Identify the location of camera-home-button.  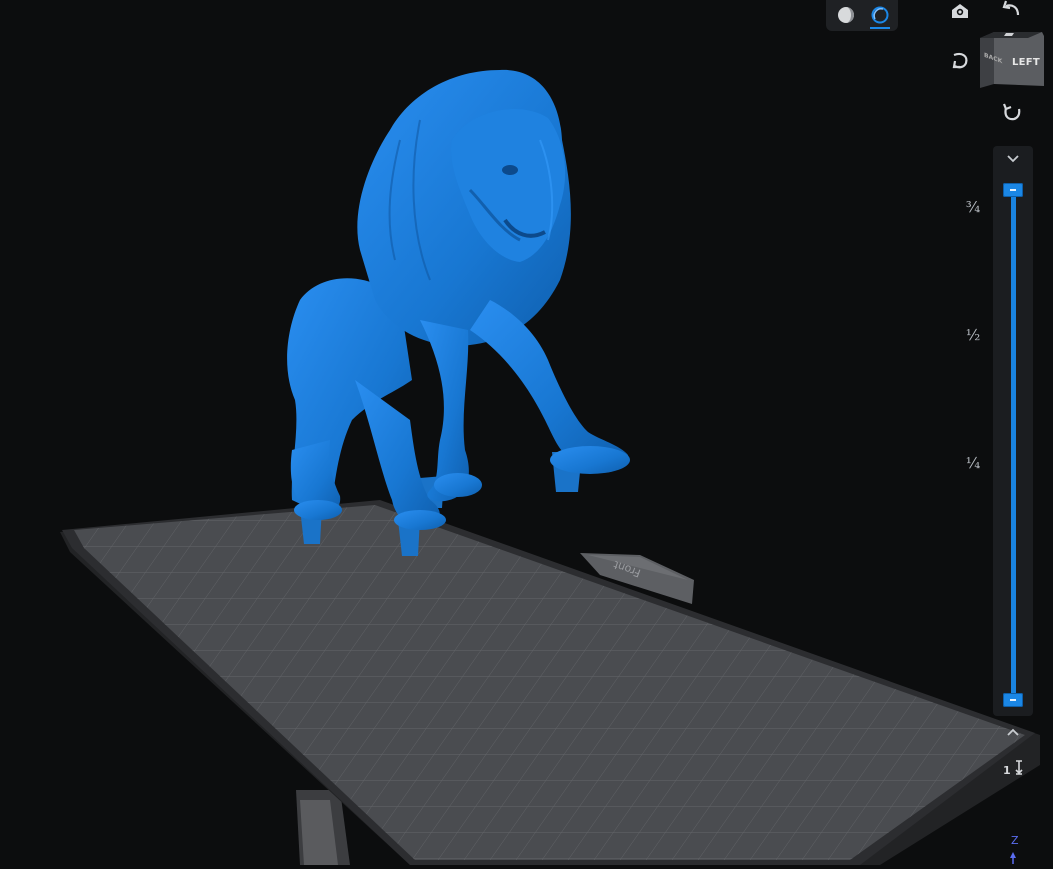
(960, 12).